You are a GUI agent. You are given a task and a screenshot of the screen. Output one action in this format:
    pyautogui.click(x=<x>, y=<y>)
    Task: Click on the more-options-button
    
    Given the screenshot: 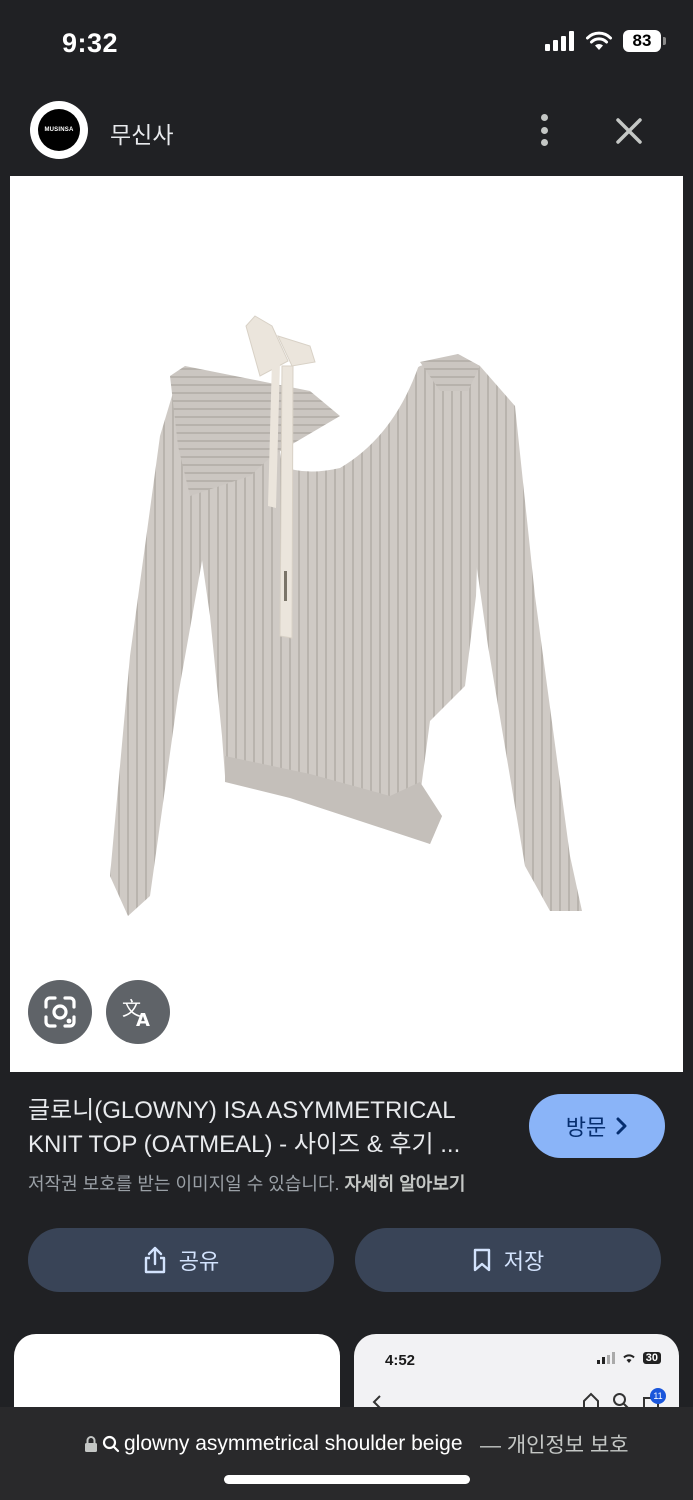 What is the action you would take?
    pyautogui.click(x=544, y=130)
    